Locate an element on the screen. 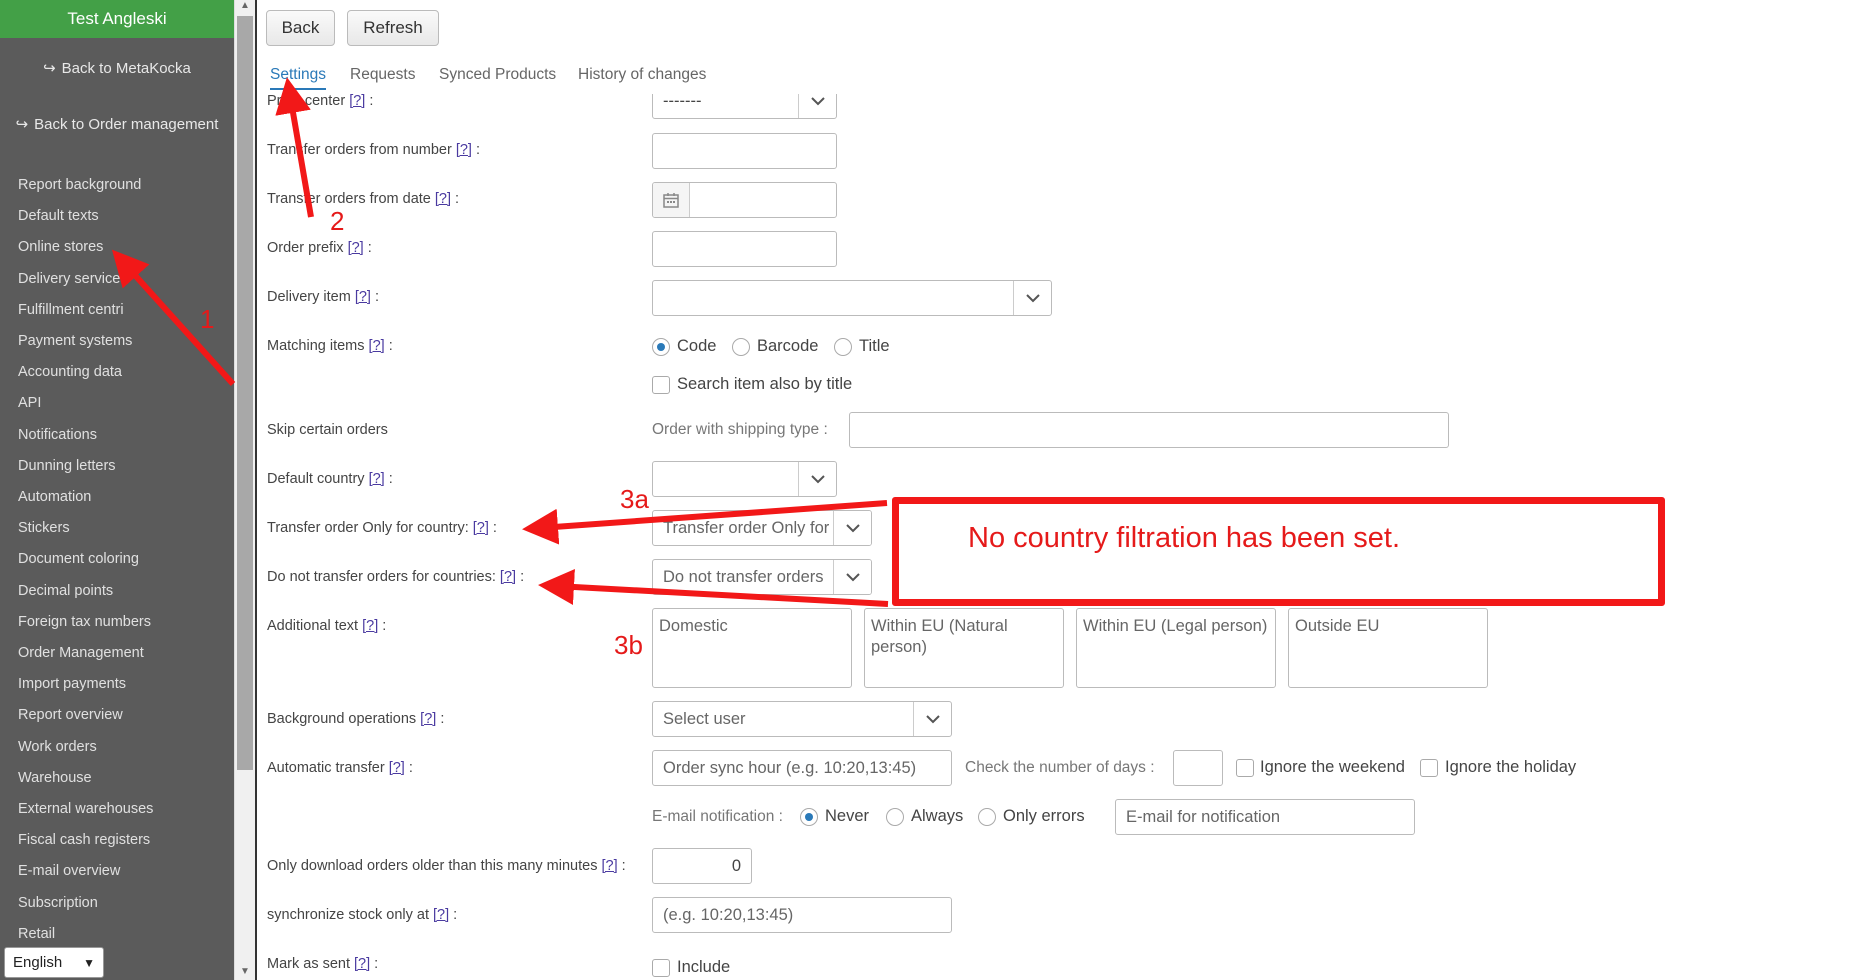 The width and height of the screenshot is (1856, 980). sidebar-item-api: API is located at coordinates (29, 403).